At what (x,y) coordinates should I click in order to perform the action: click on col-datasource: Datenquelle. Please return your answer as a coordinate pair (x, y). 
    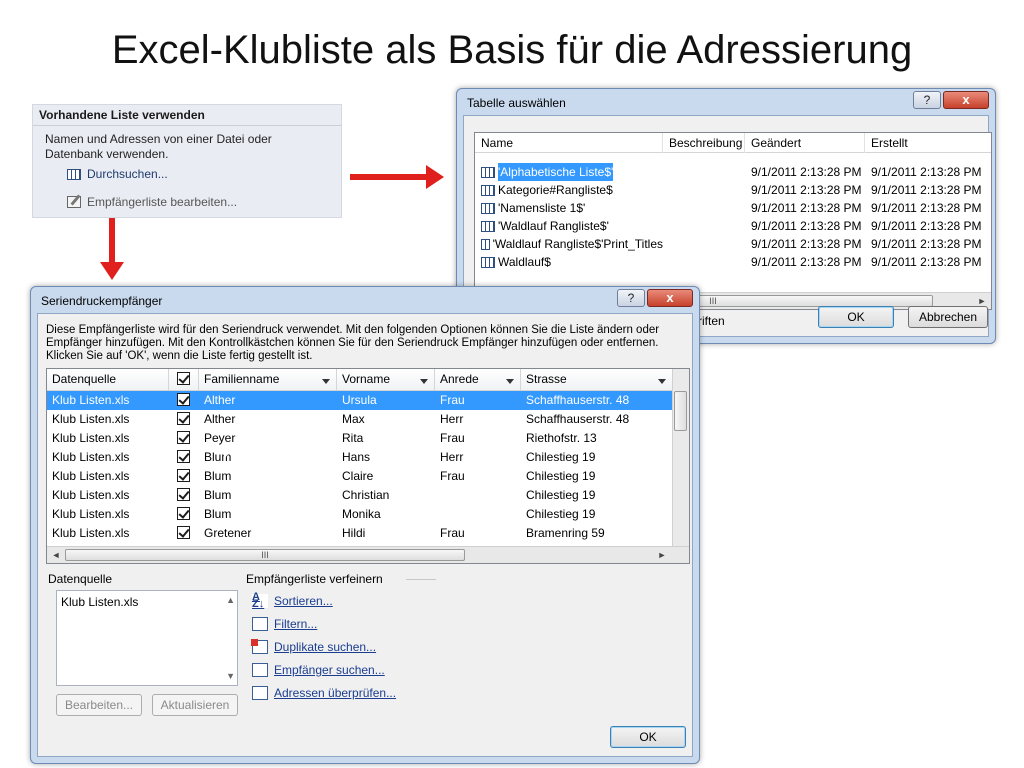
    Looking at the image, I should click on (108, 380).